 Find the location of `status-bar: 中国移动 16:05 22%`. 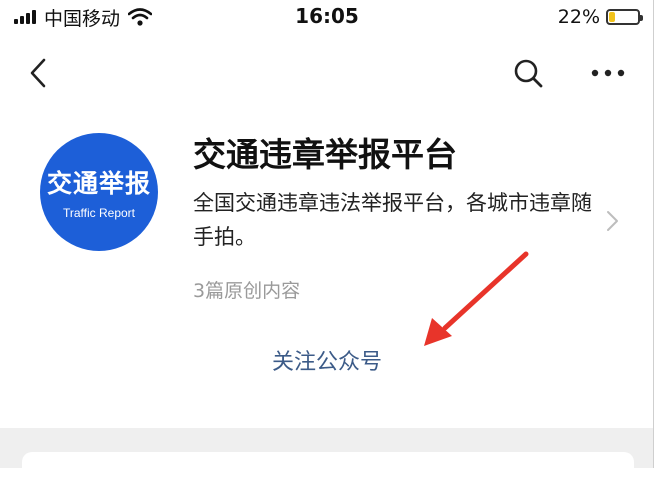

status-bar: 中国移动 16:05 22% is located at coordinates (327, 17).